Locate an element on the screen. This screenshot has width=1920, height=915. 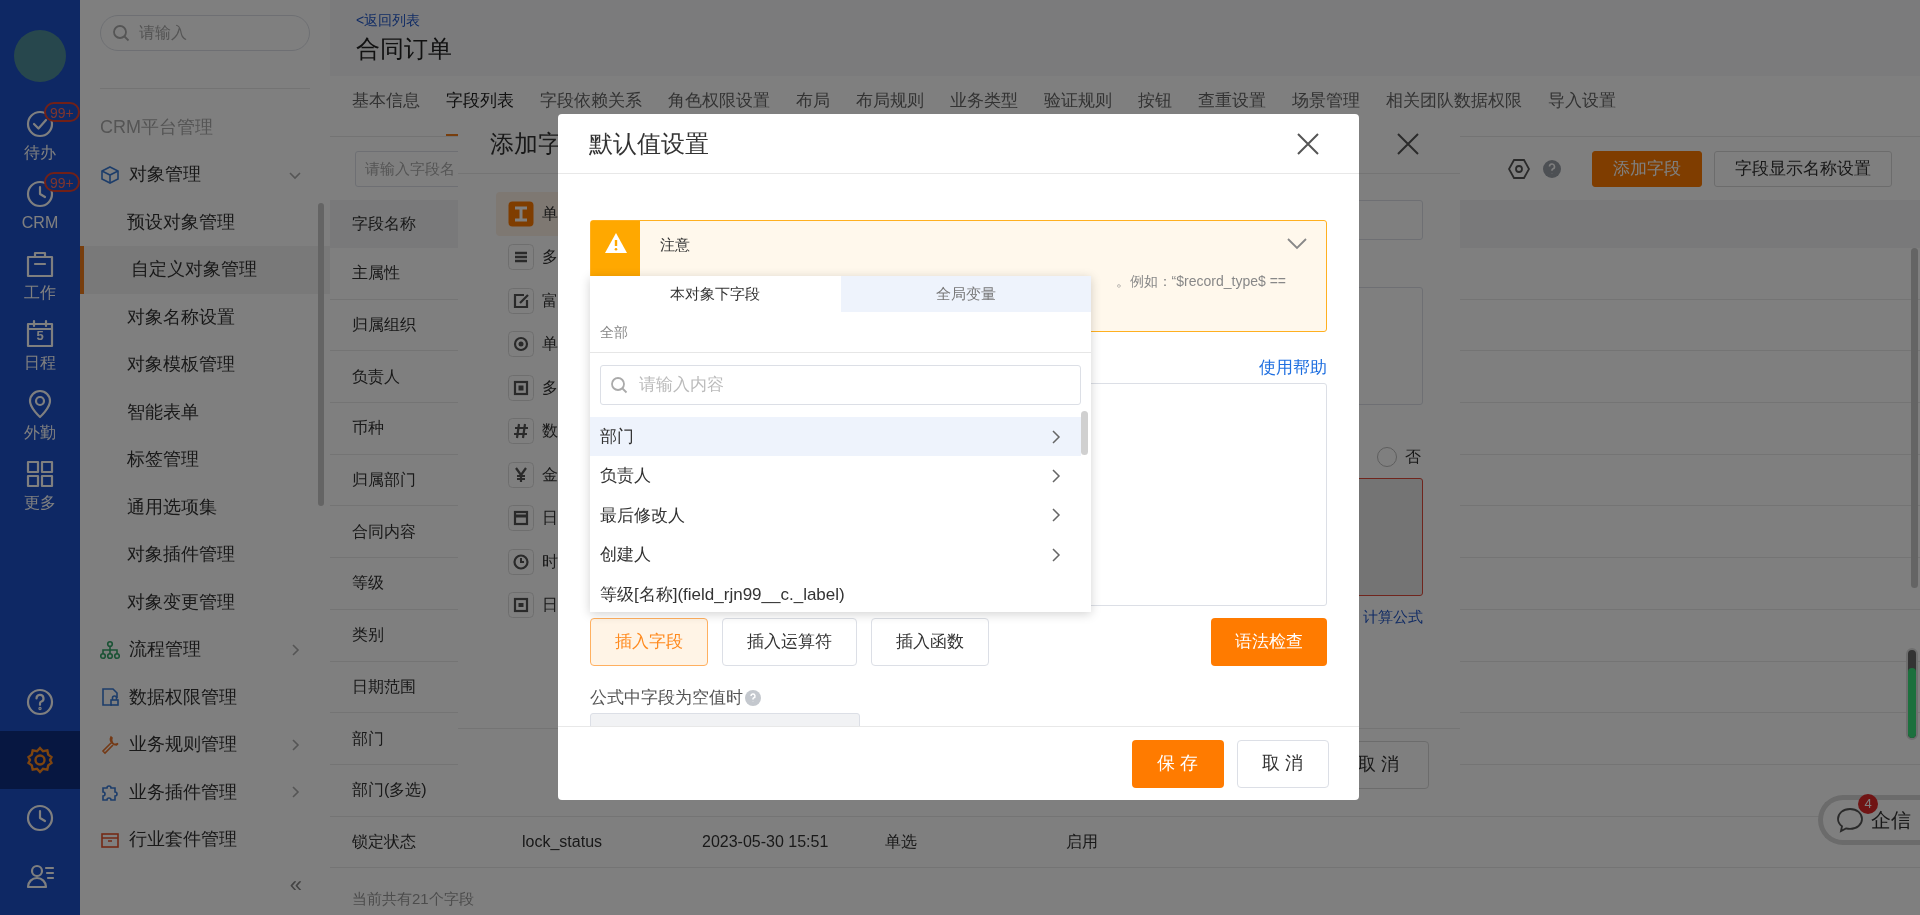
page-title: 合同订单 is located at coordinates (404, 49).